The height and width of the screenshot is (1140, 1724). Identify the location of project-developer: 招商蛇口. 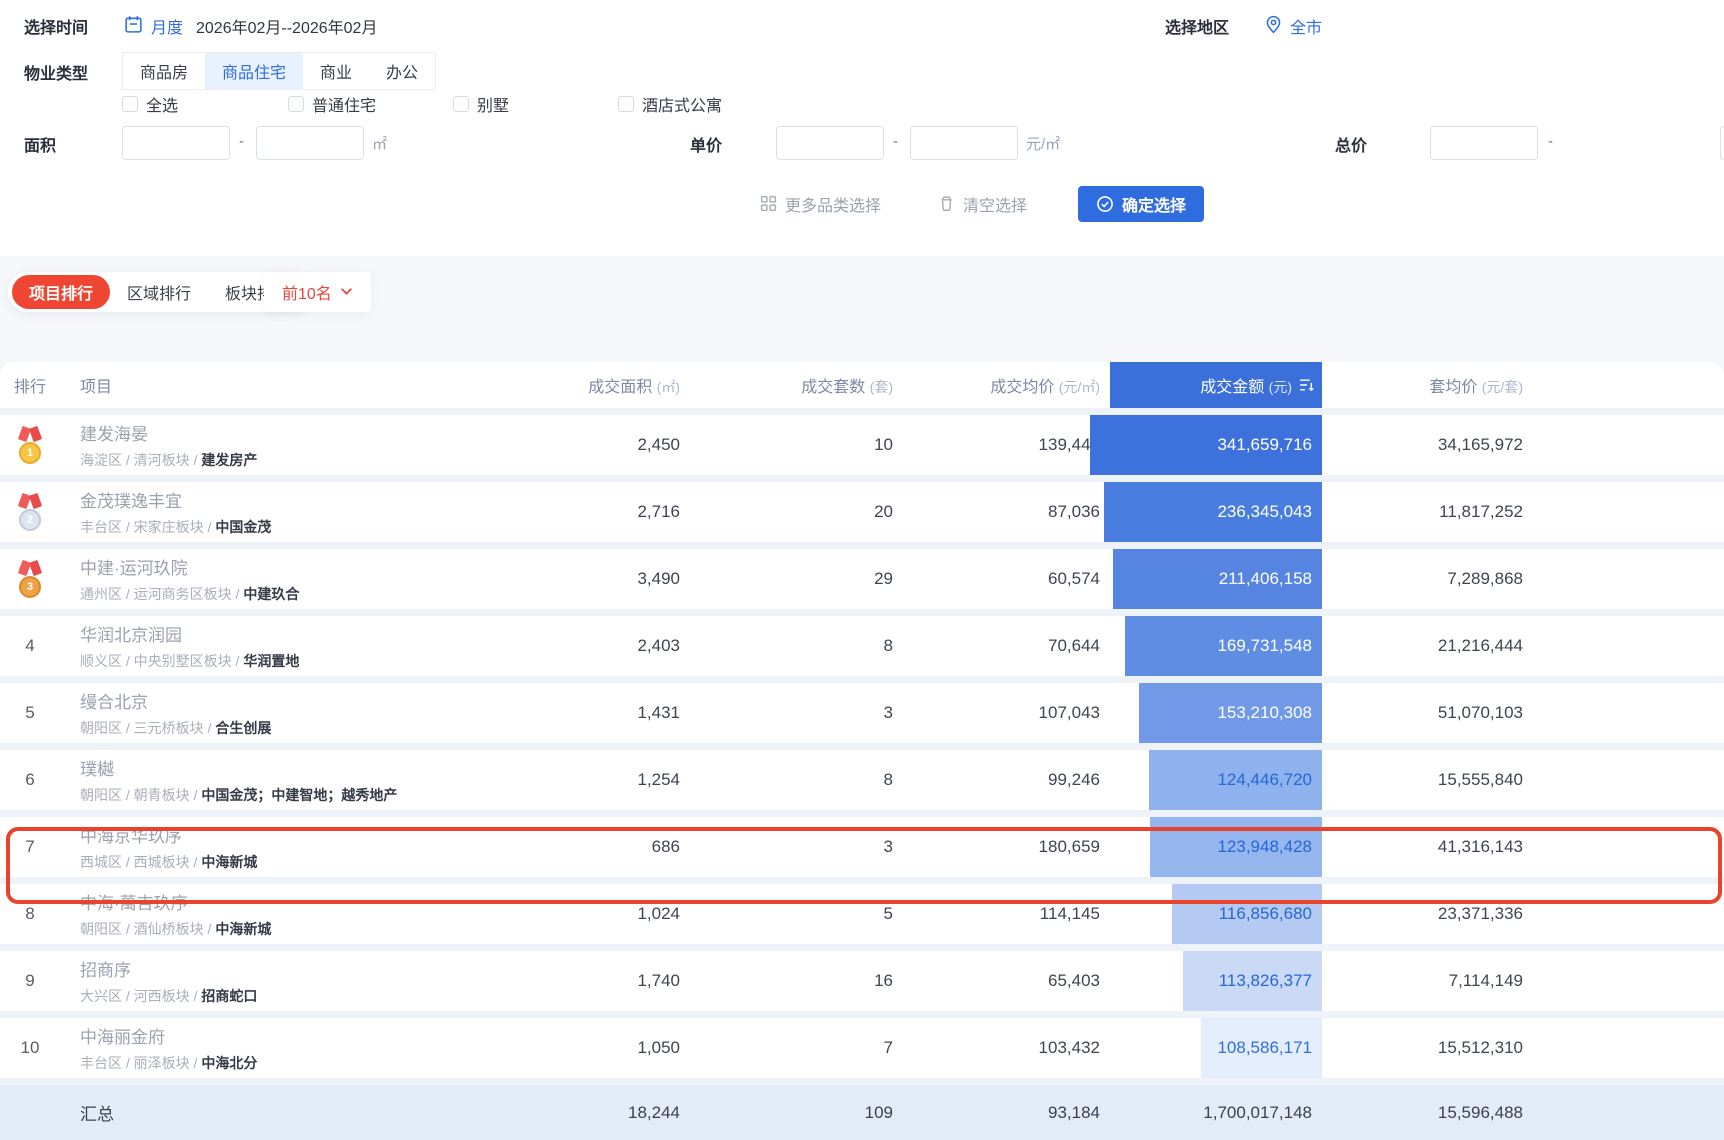
(229, 996).